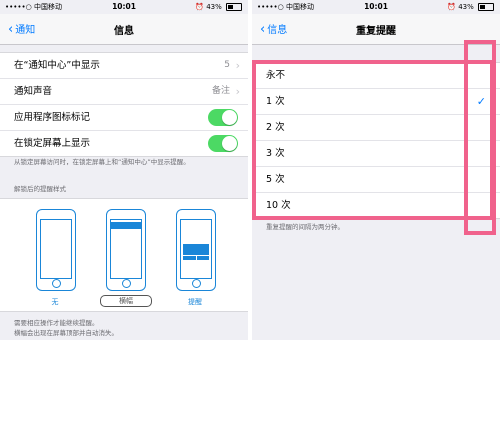 The image size is (500, 442). I want to click on badge-toggle, so click(223, 117).